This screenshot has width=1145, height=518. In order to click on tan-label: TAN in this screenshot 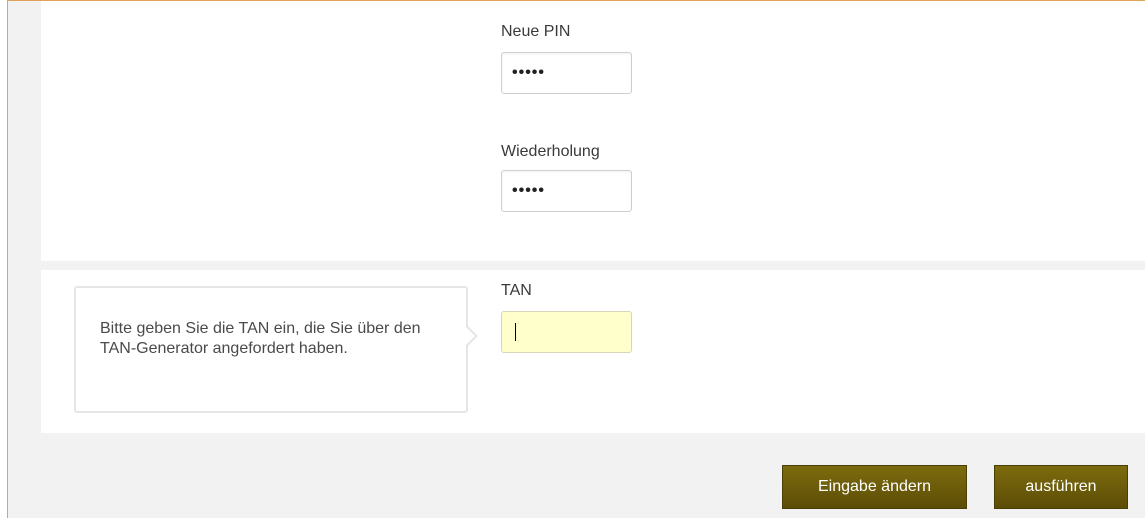, I will do `click(516, 290)`.